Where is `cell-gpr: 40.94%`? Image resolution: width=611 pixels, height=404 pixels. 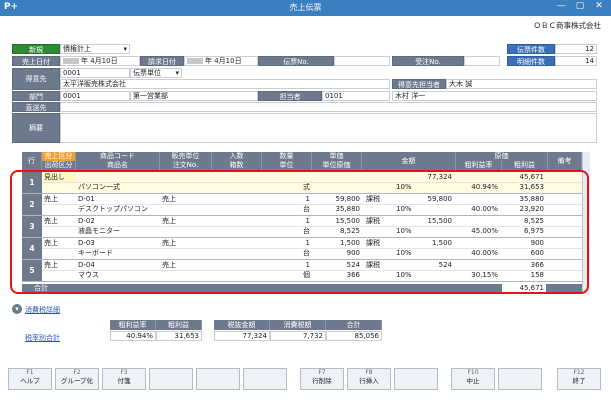
cell-gpr: 40.94% is located at coordinates (478, 187).